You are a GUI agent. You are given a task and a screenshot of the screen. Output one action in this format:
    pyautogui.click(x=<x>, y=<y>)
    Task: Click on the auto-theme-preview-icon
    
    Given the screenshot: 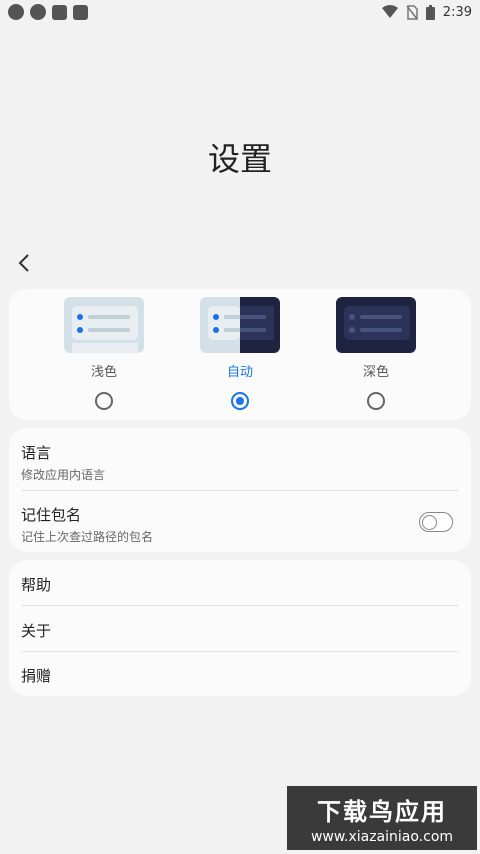 What is the action you would take?
    pyautogui.click(x=240, y=325)
    